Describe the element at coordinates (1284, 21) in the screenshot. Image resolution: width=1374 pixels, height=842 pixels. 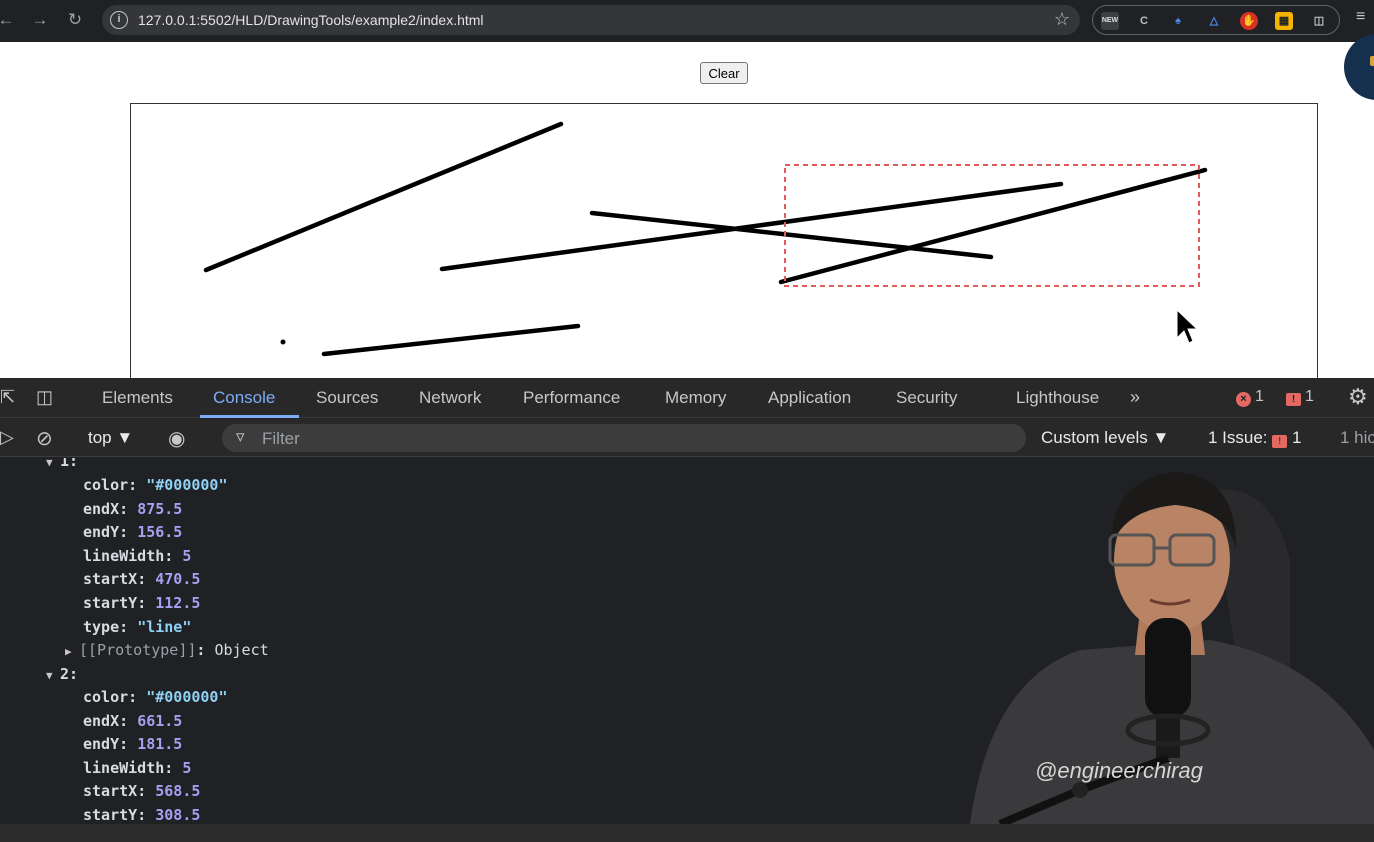
I see `pattern-extension-icon: ▦` at that location.